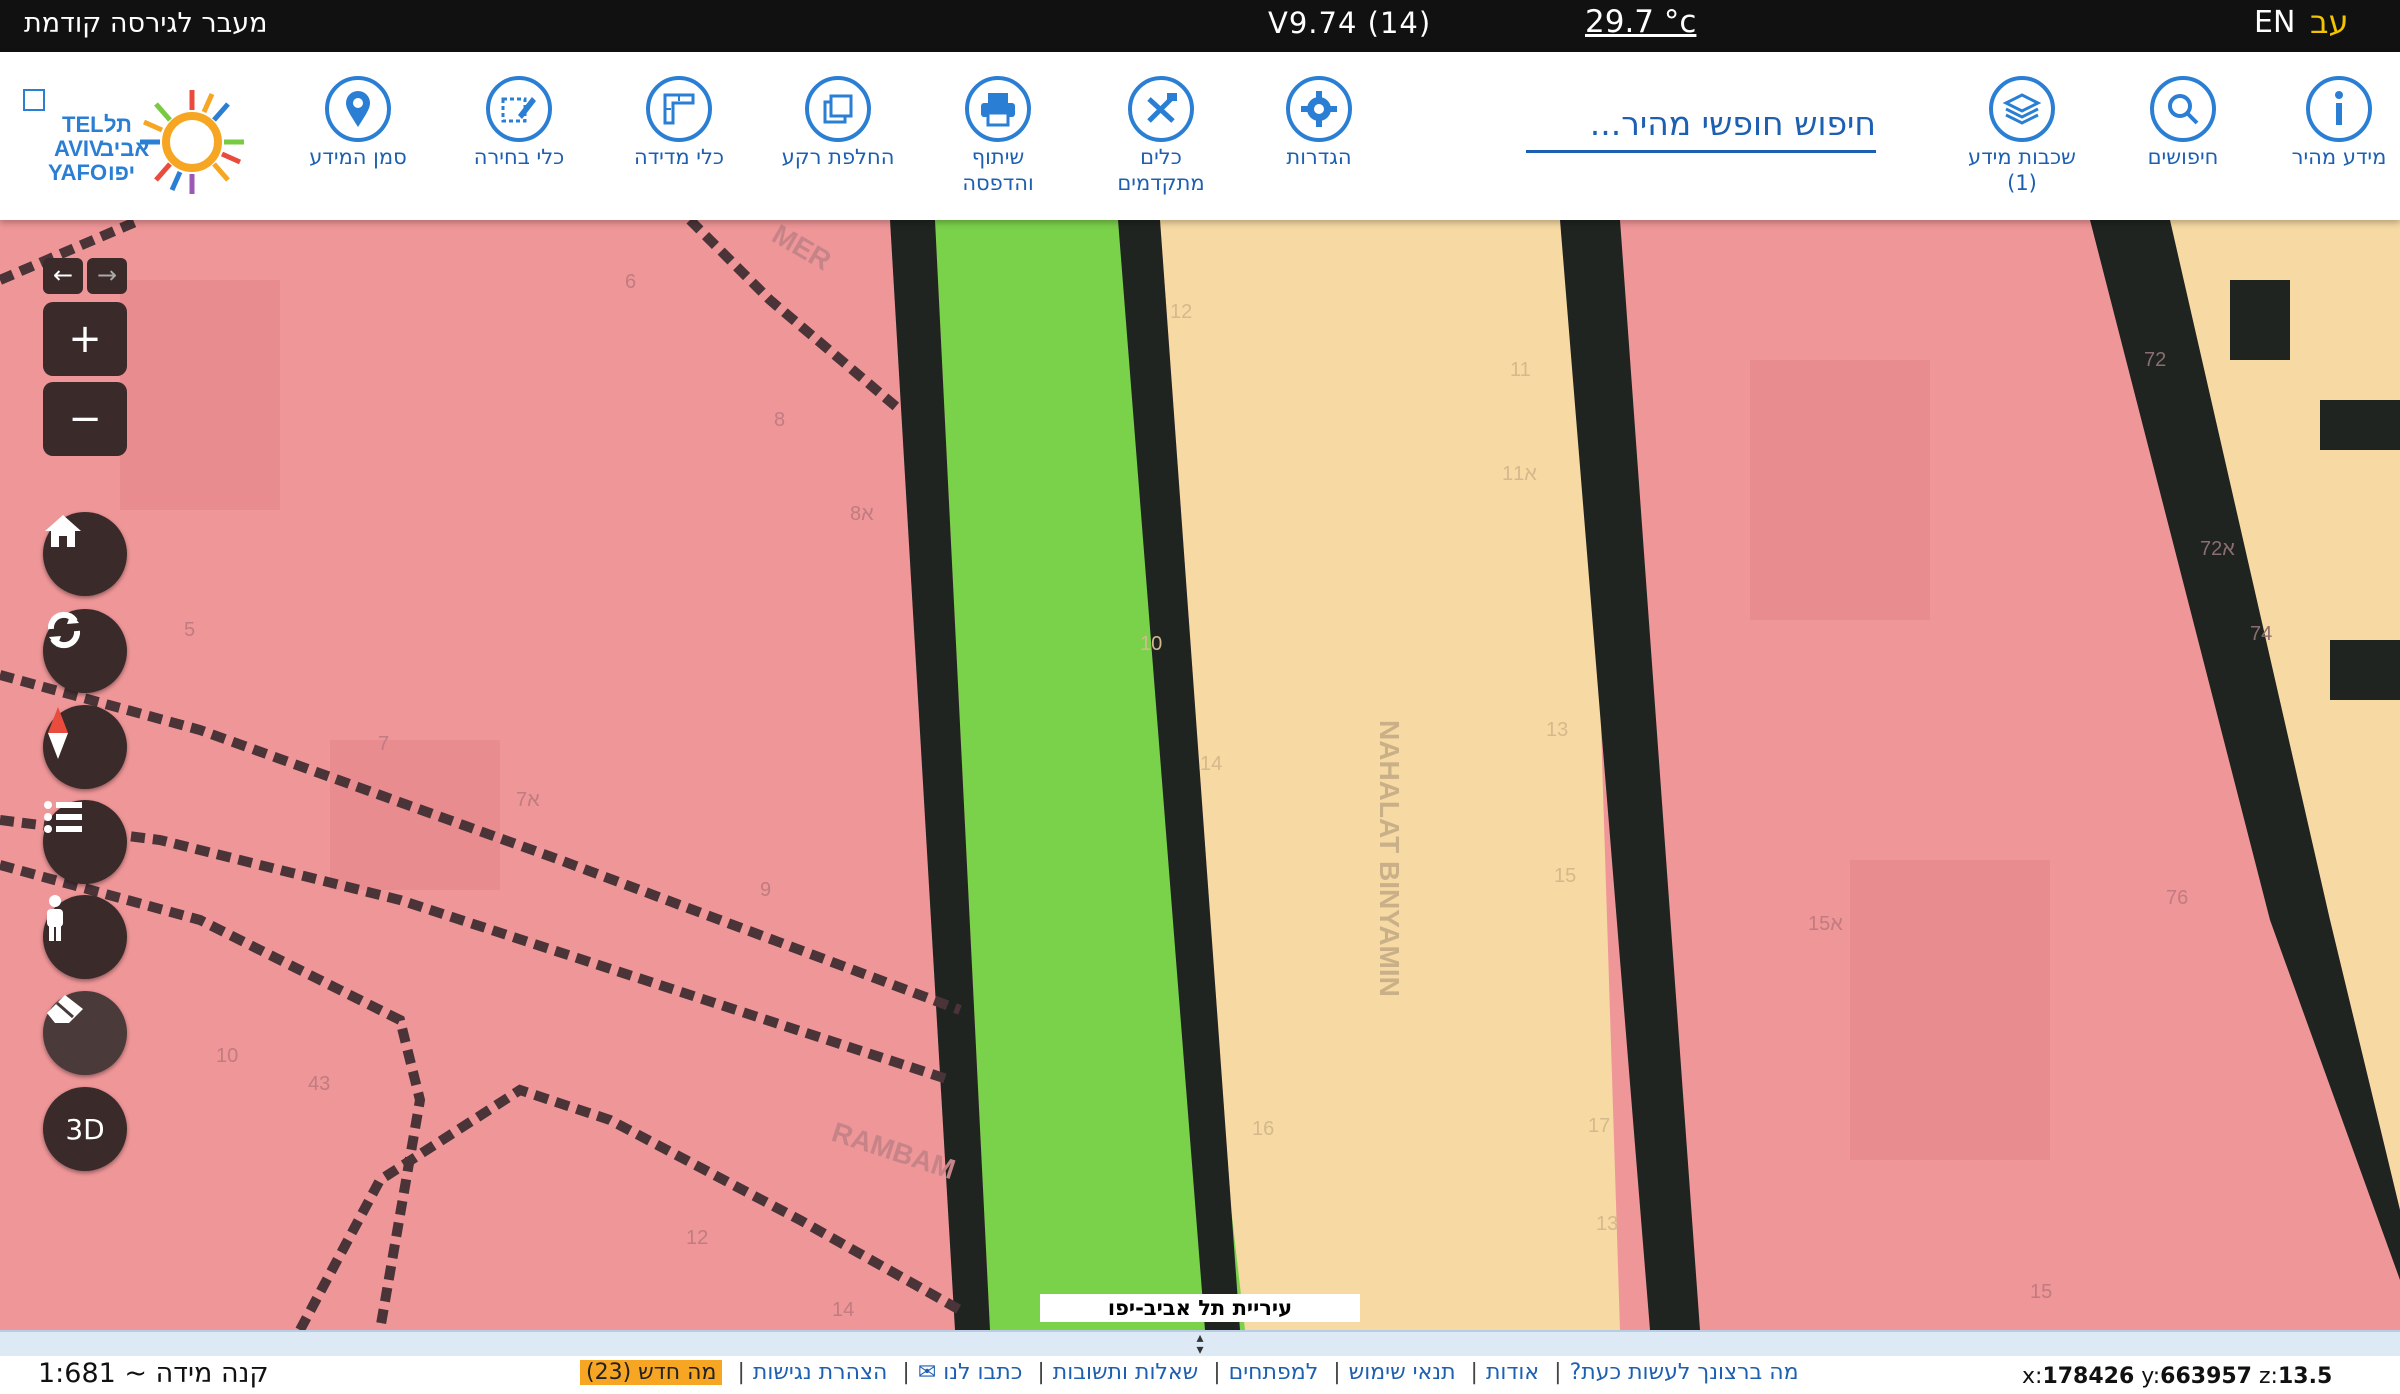  I want to click on svg-text: 9, so click(765, 890).